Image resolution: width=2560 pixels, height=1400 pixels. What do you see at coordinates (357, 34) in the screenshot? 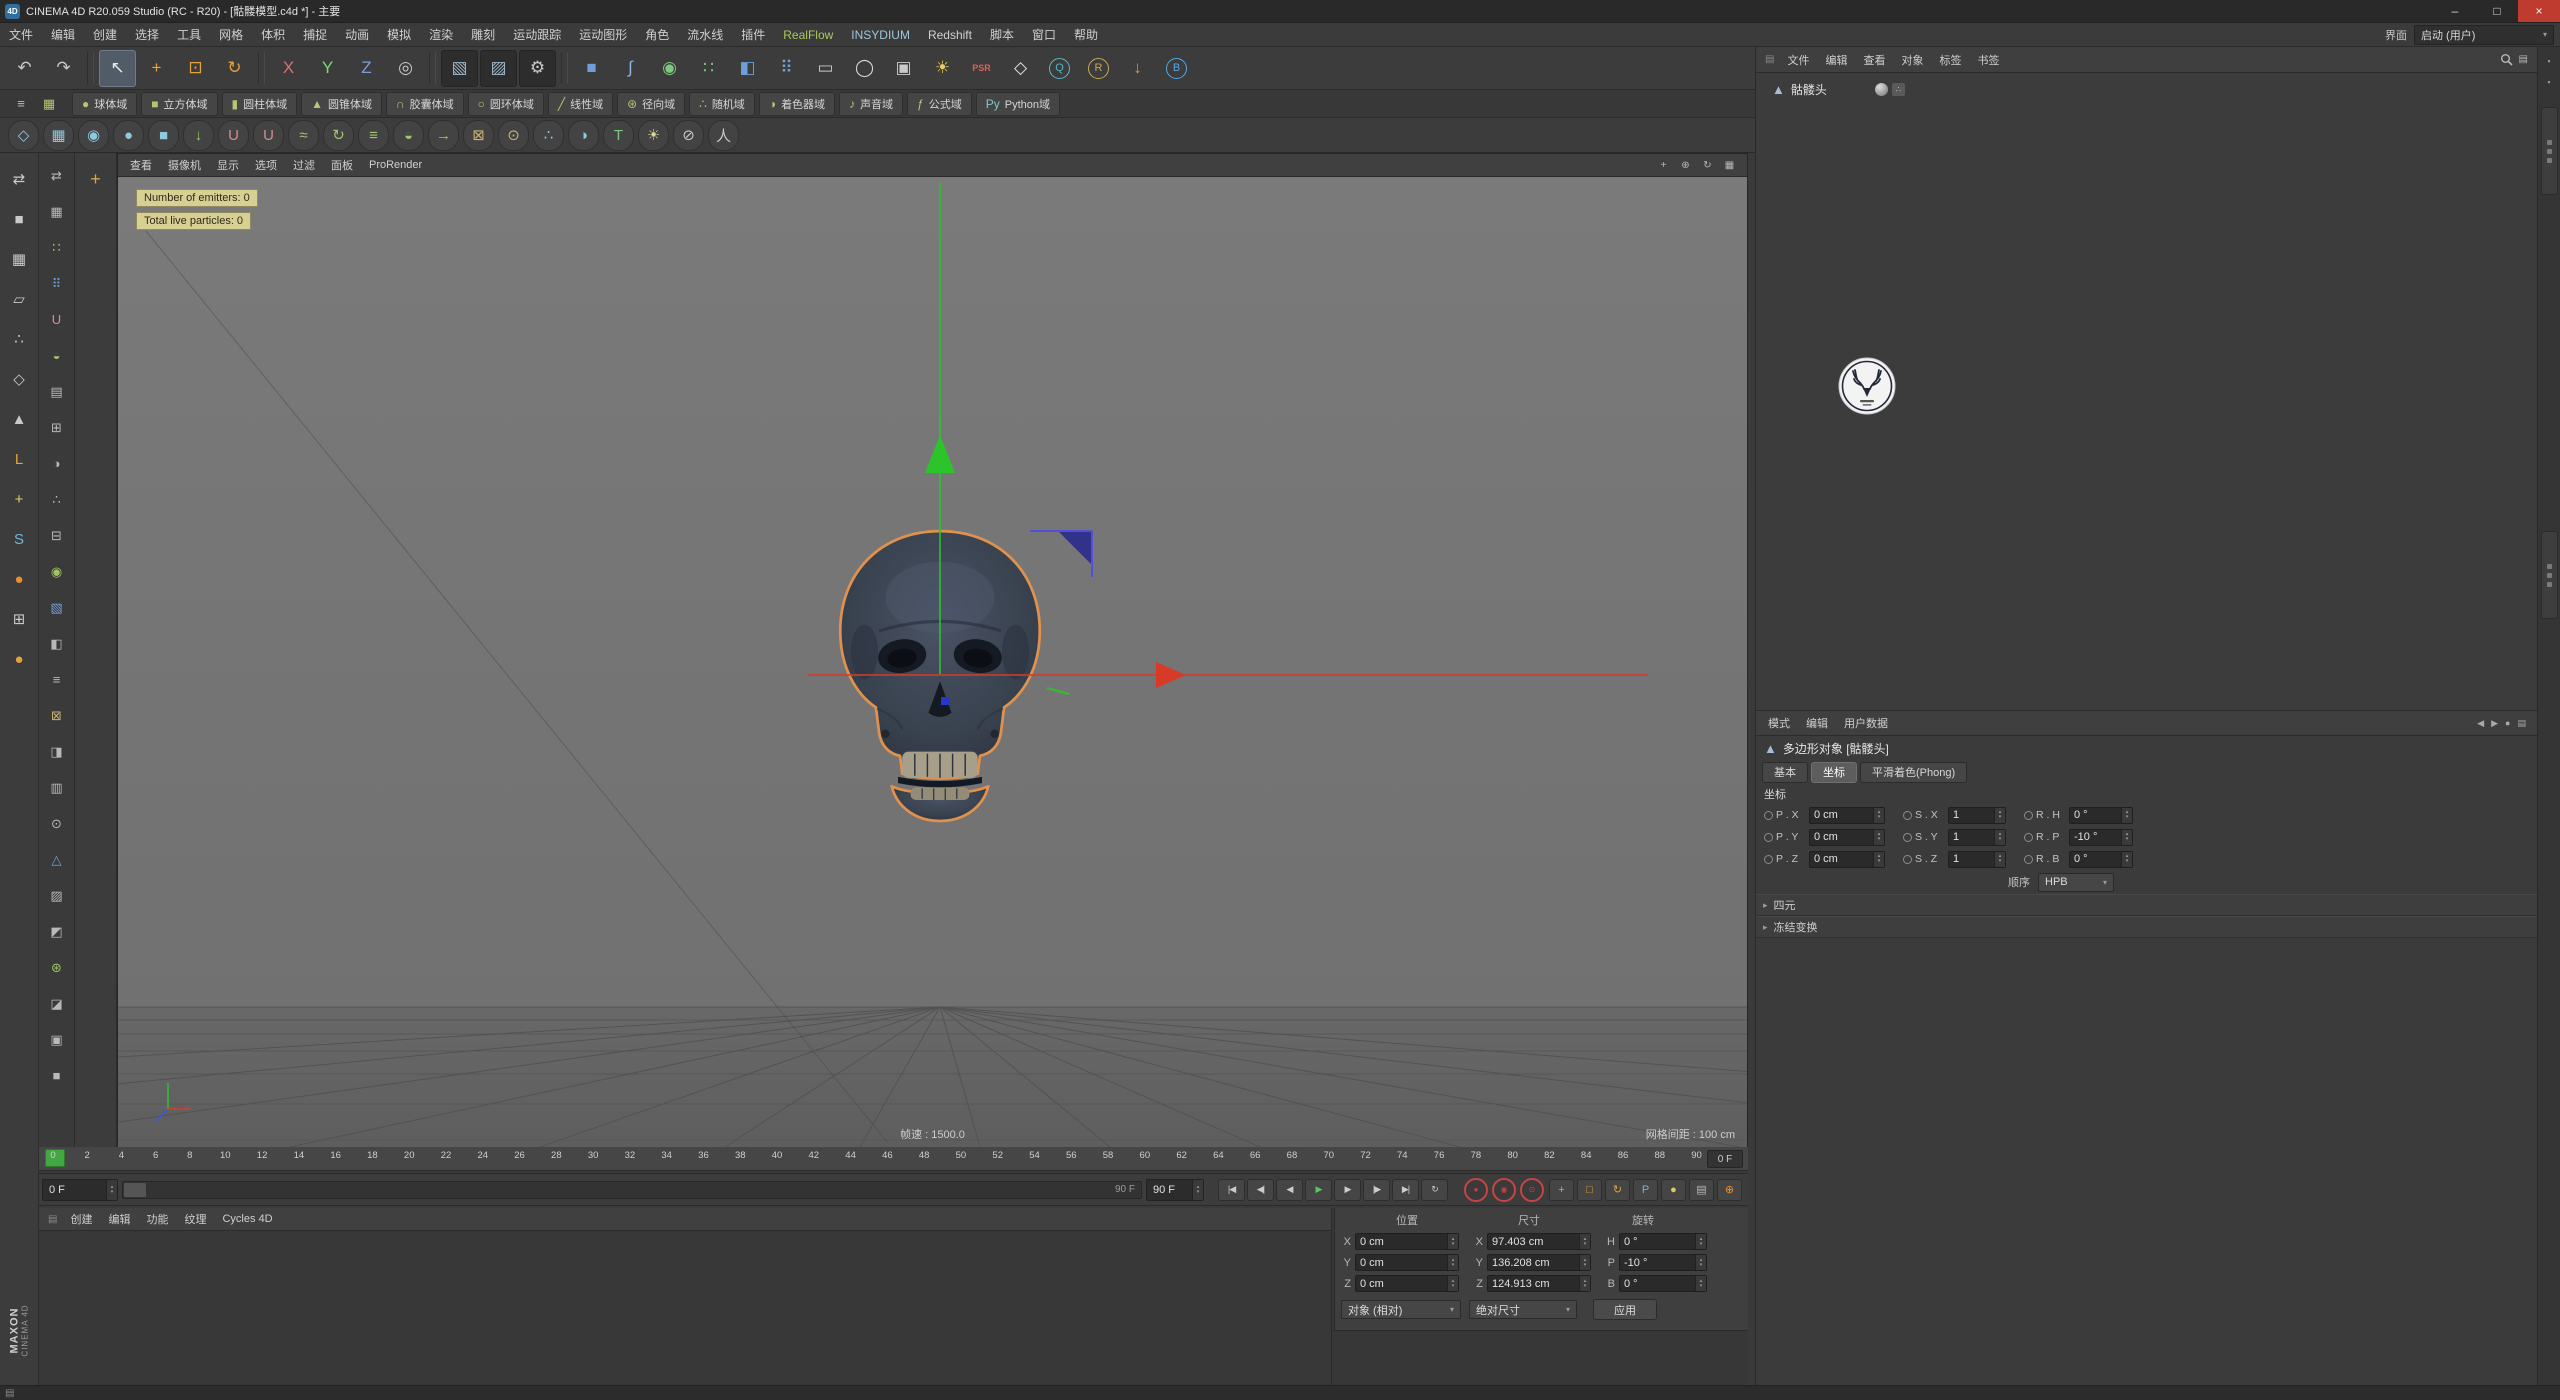
I see `menu-item: 动画` at bounding box center [357, 34].